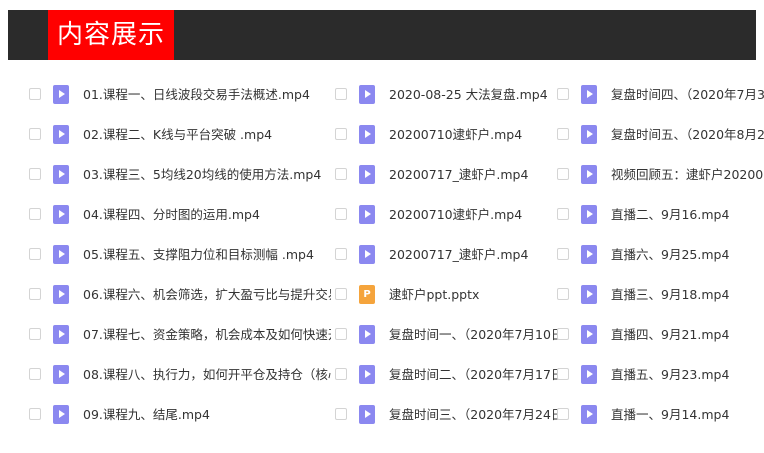 This screenshot has width=764, height=453. What do you see at coordinates (687, 335) in the screenshot?
I see `file-name: 直播四、9月21.mp4` at bounding box center [687, 335].